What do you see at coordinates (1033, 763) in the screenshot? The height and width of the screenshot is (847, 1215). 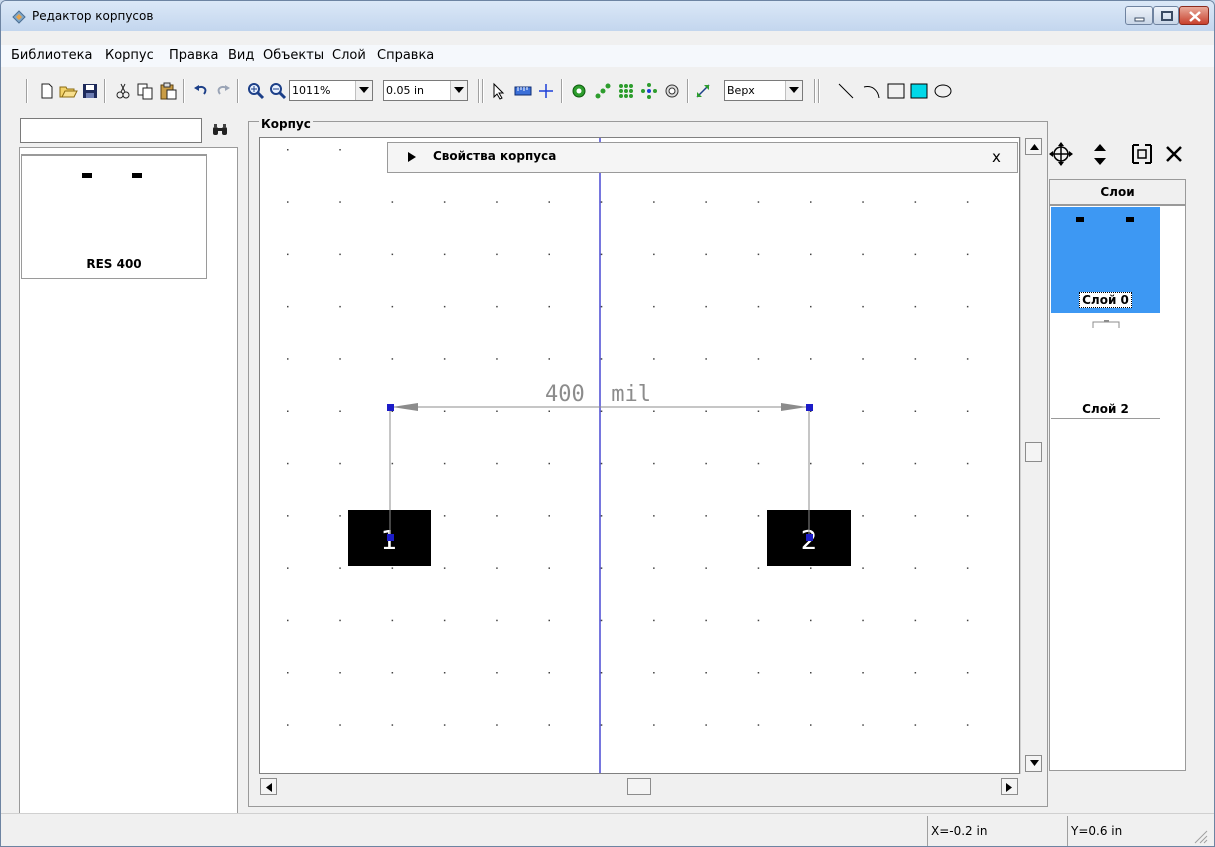 I see `scroll-down-button` at bounding box center [1033, 763].